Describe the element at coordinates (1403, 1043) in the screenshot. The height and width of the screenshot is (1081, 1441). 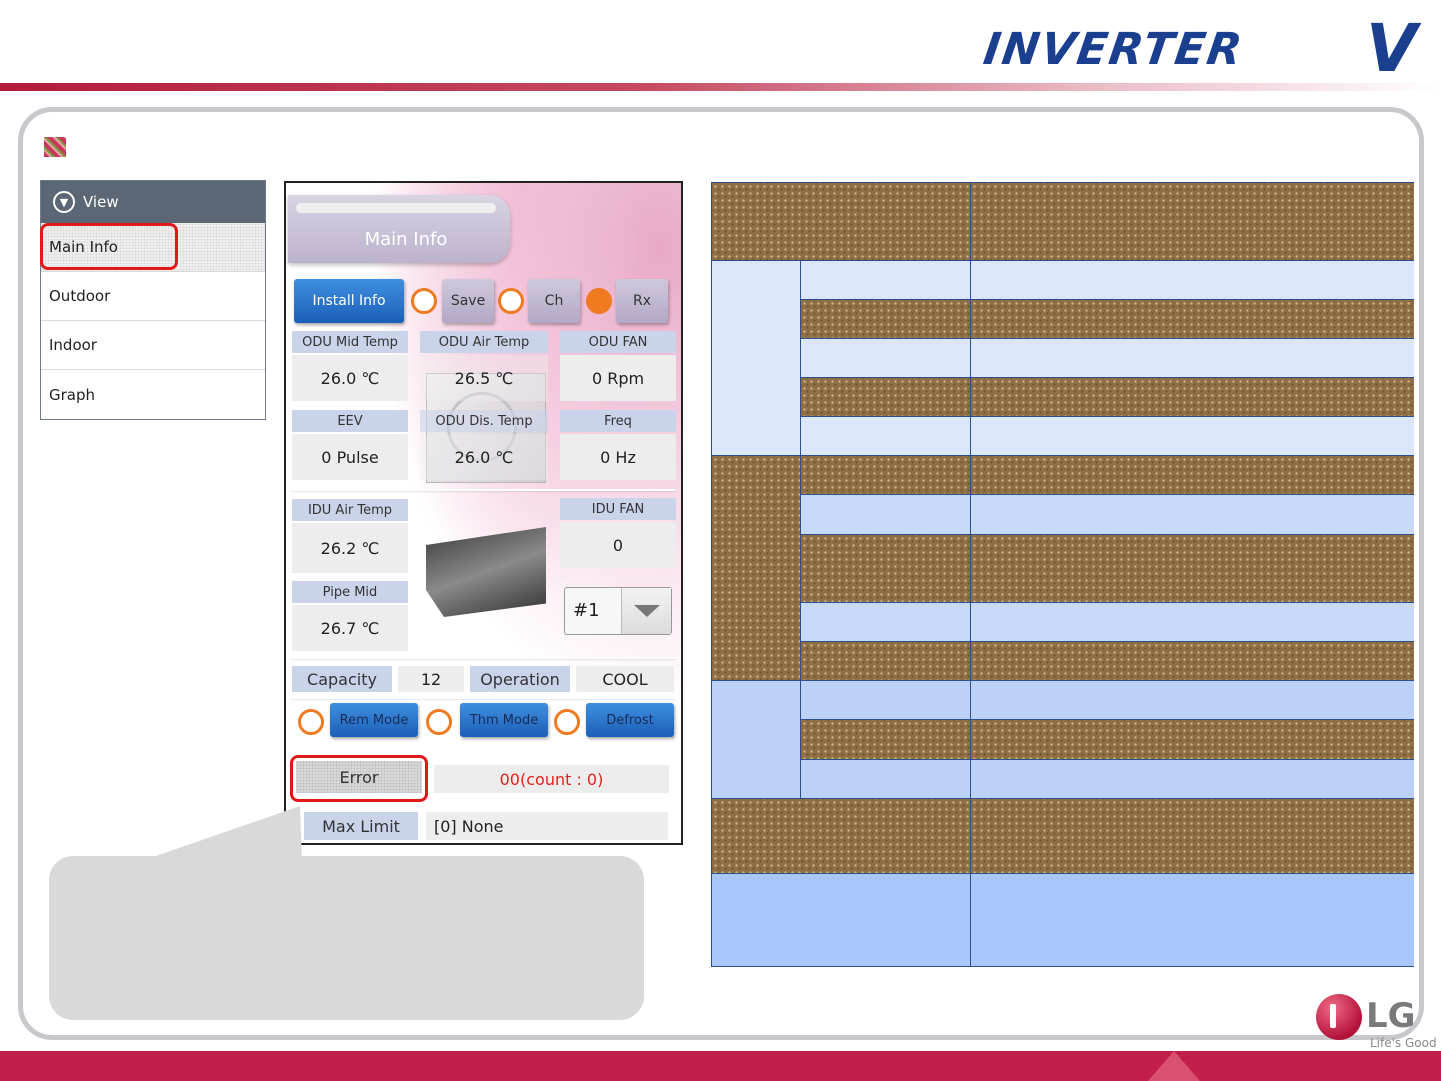
I see `lg-tagline: Life's Good` at that location.